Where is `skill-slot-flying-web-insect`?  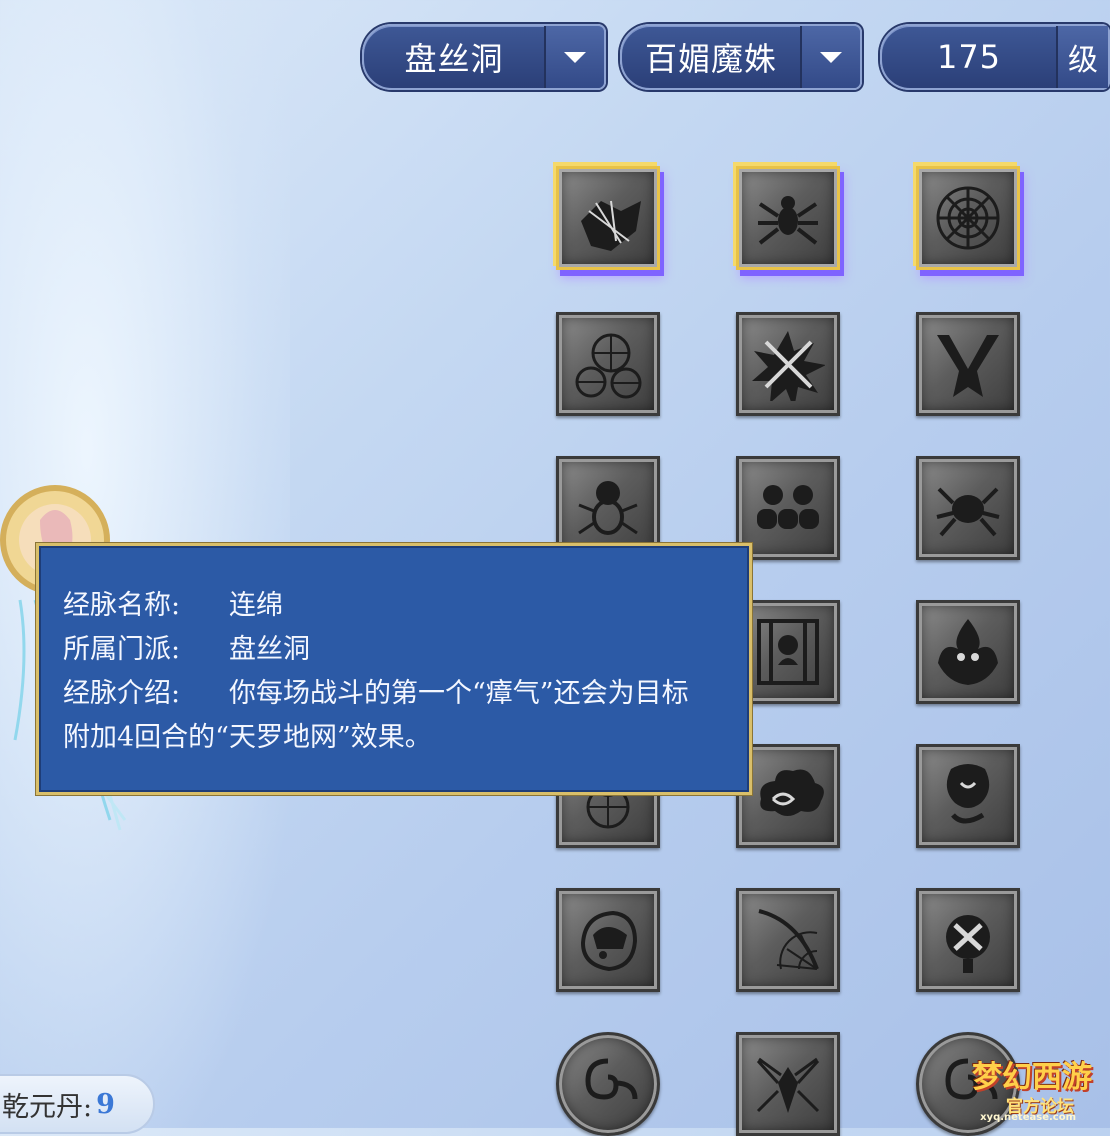 skill-slot-flying-web-insect is located at coordinates (608, 218).